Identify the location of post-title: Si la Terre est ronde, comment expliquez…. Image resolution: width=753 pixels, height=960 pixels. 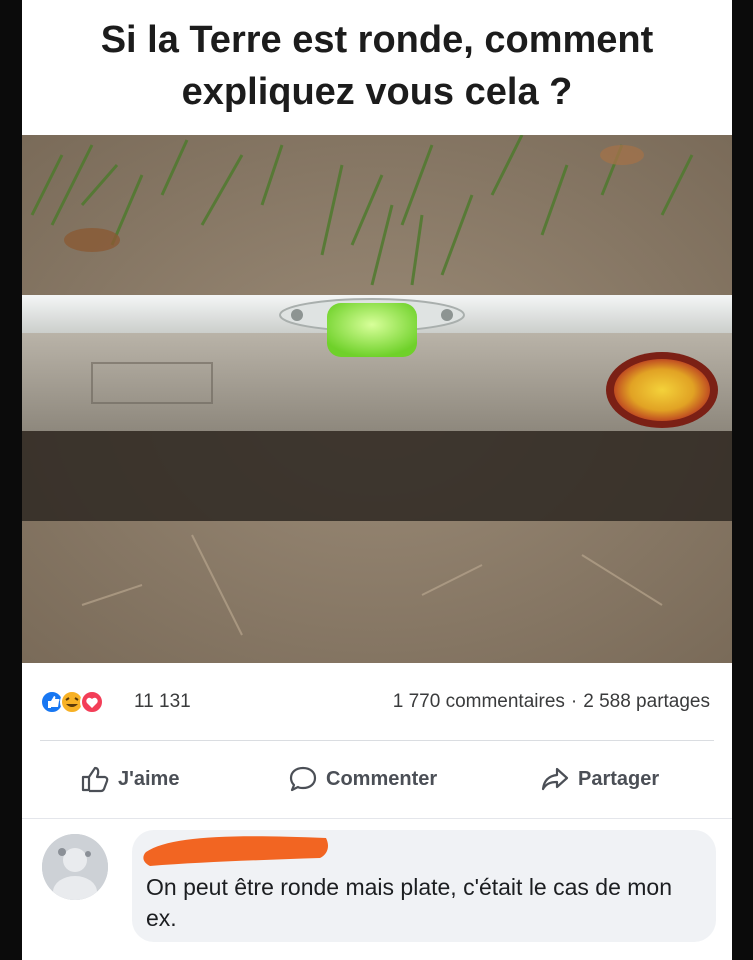
(377, 66).